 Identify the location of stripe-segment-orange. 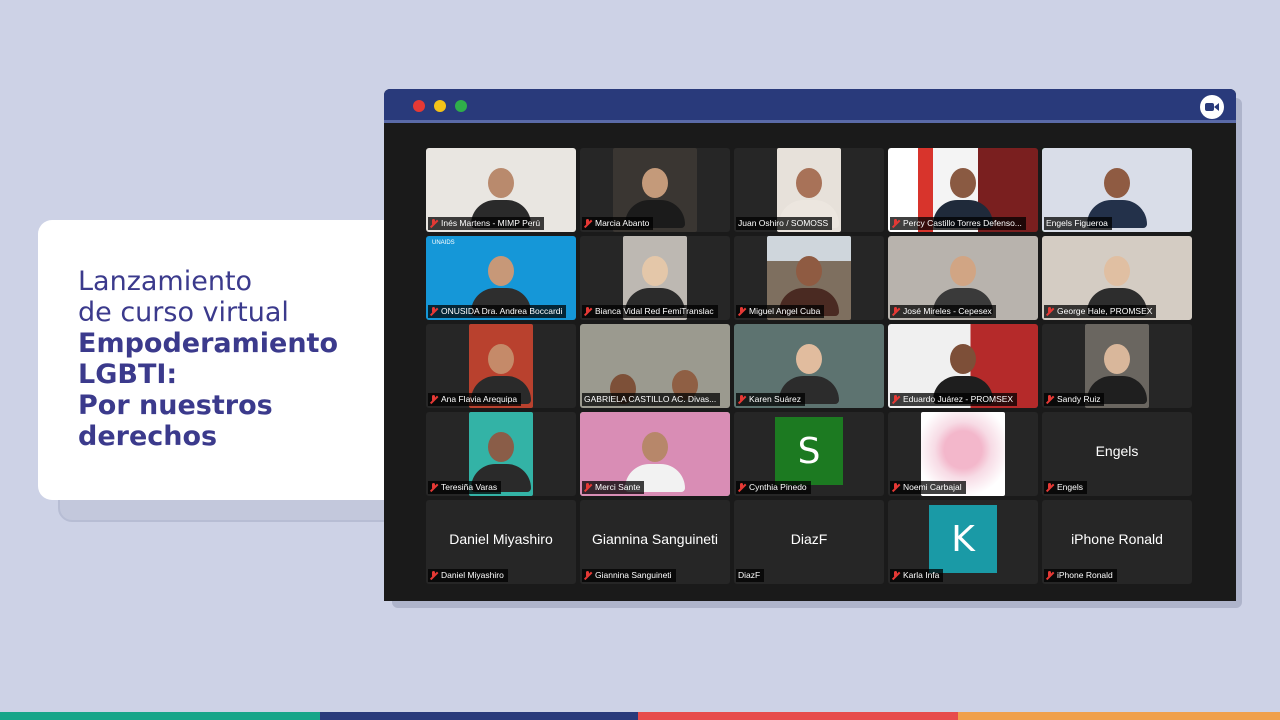
(1119, 716).